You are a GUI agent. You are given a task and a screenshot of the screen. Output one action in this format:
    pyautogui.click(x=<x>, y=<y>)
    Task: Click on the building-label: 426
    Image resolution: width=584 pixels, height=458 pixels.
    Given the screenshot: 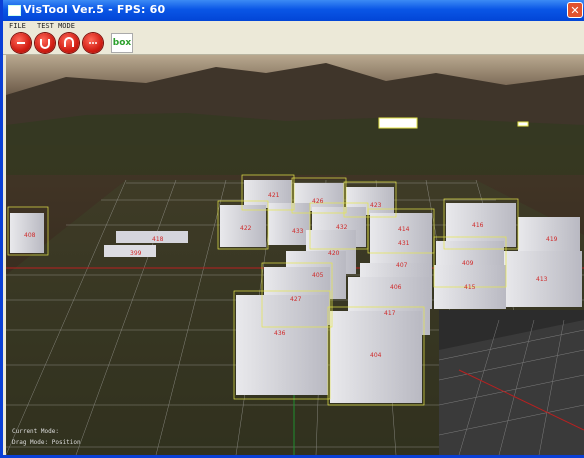 What is the action you would take?
    pyautogui.click(x=318, y=201)
    